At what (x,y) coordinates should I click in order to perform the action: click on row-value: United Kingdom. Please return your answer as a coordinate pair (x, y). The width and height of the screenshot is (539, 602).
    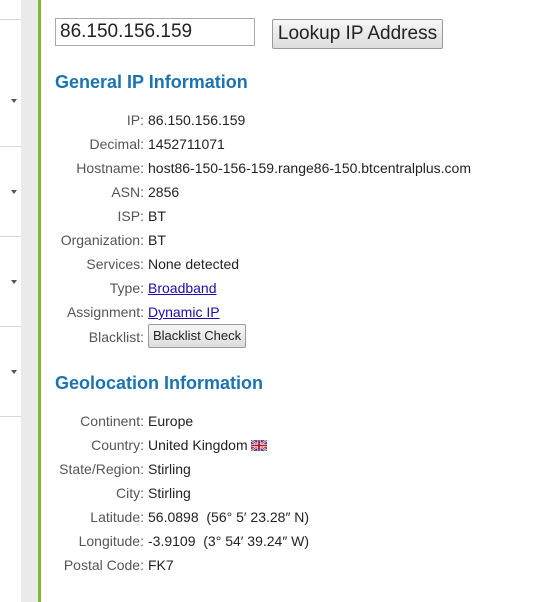
    Looking at the image, I should click on (207, 445).